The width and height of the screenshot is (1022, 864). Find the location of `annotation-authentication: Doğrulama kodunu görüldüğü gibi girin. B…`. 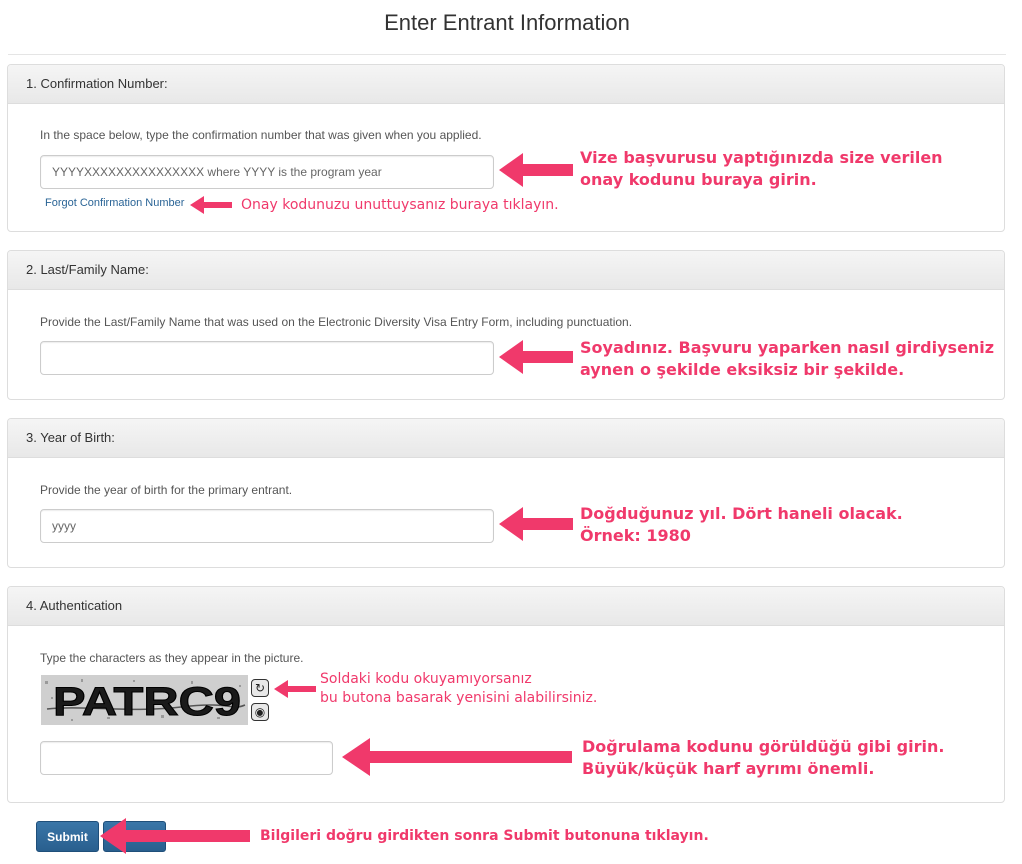

annotation-authentication: Doğrulama kodunu görüldüğü gibi girin. B… is located at coordinates (763, 758).